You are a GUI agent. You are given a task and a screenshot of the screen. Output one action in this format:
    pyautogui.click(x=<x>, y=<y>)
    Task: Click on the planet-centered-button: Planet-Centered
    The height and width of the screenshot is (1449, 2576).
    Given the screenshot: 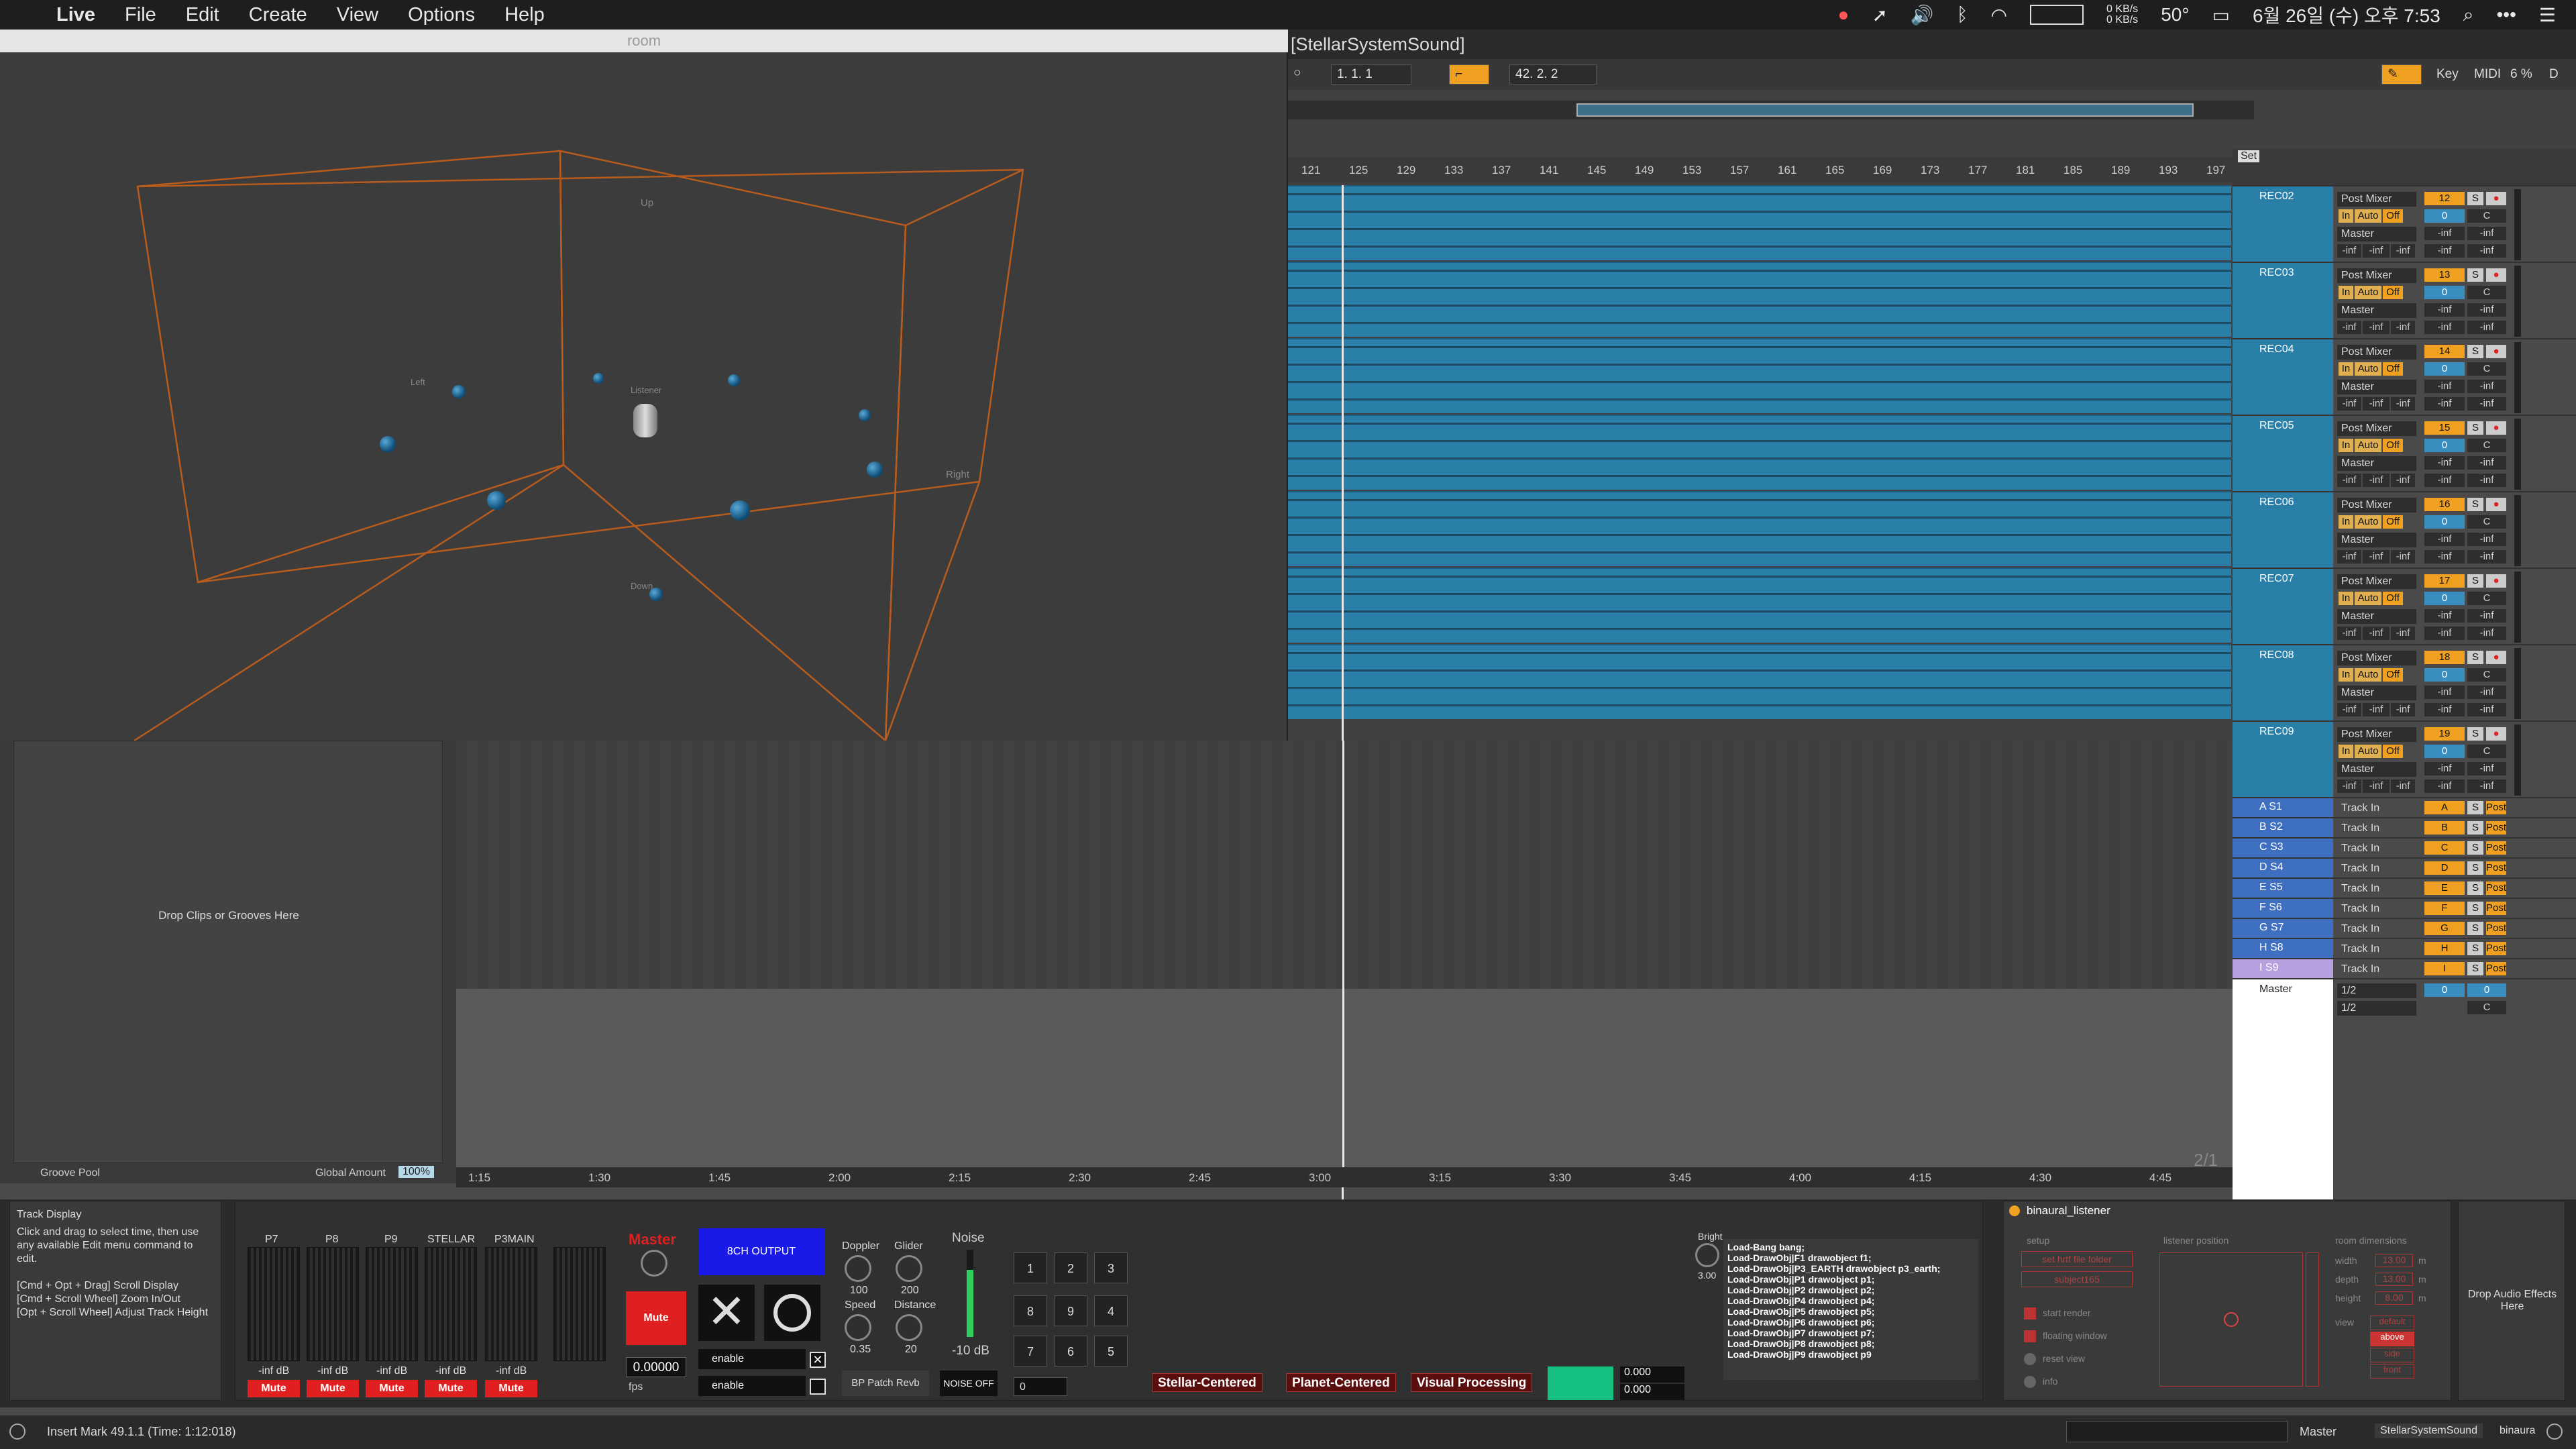 What is the action you would take?
    pyautogui.click(x=1341, y=1382)
    